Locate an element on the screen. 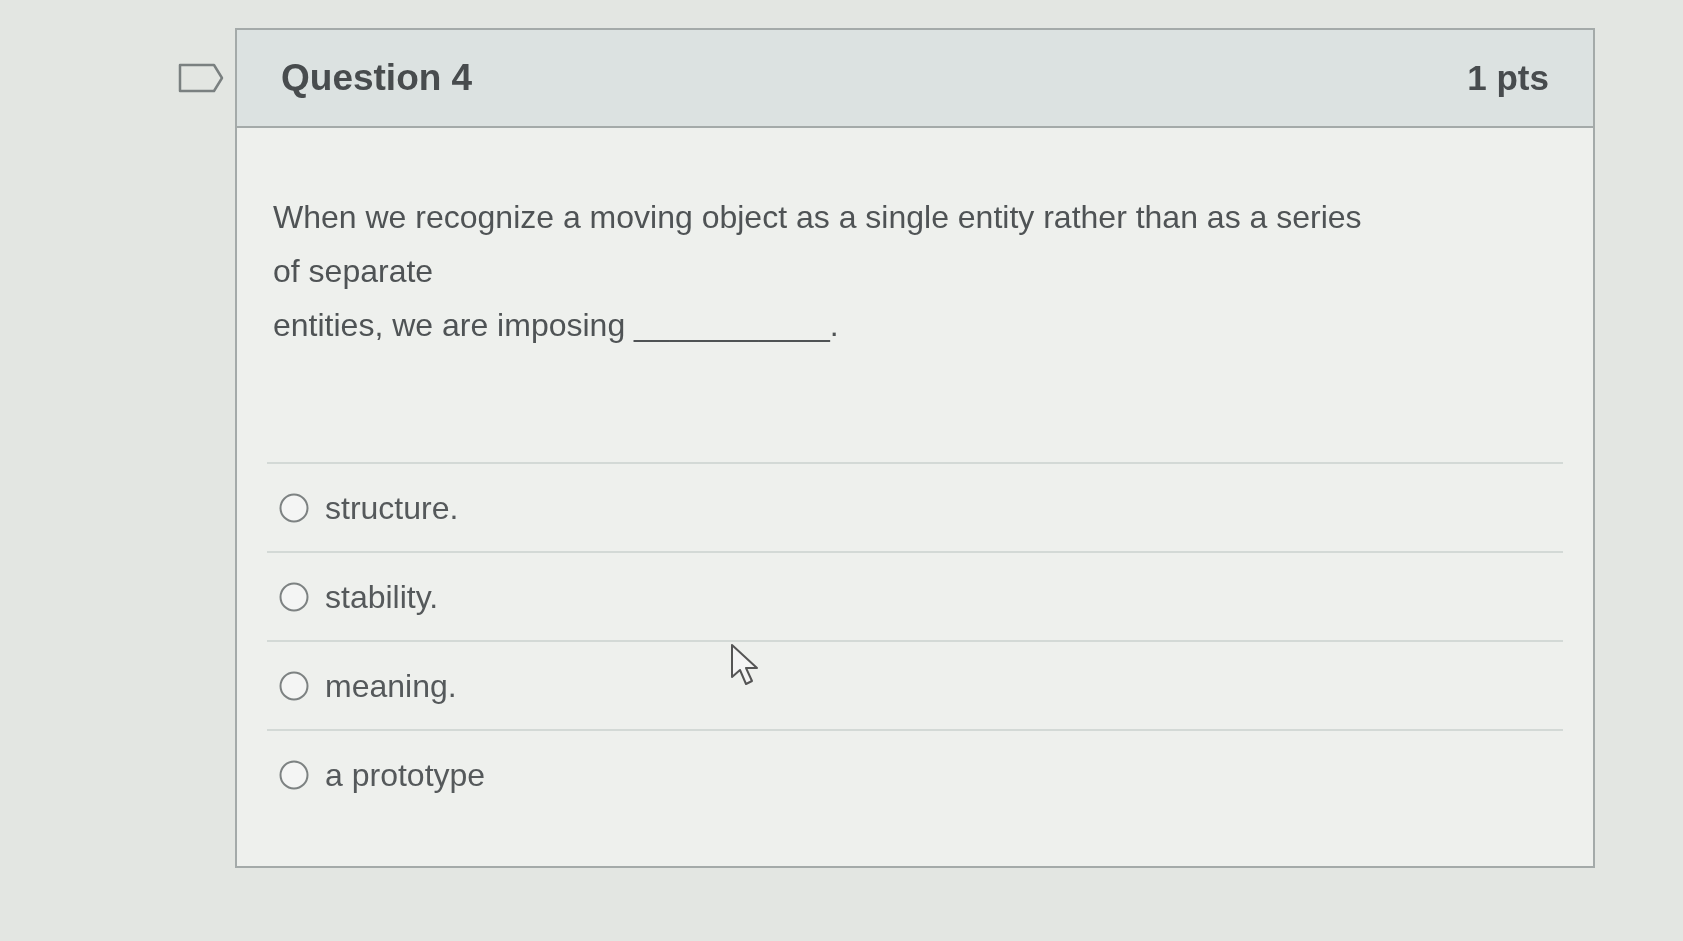 The image size is (1683, 941). option-label: stability. is located at coordinates (382, 596).